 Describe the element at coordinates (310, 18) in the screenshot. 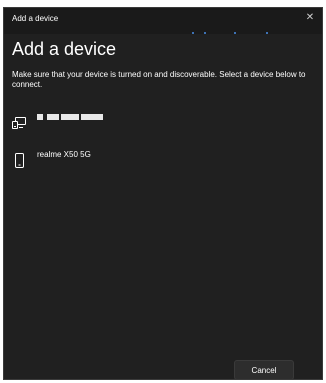

I see `close-icon: ✕` at that location.